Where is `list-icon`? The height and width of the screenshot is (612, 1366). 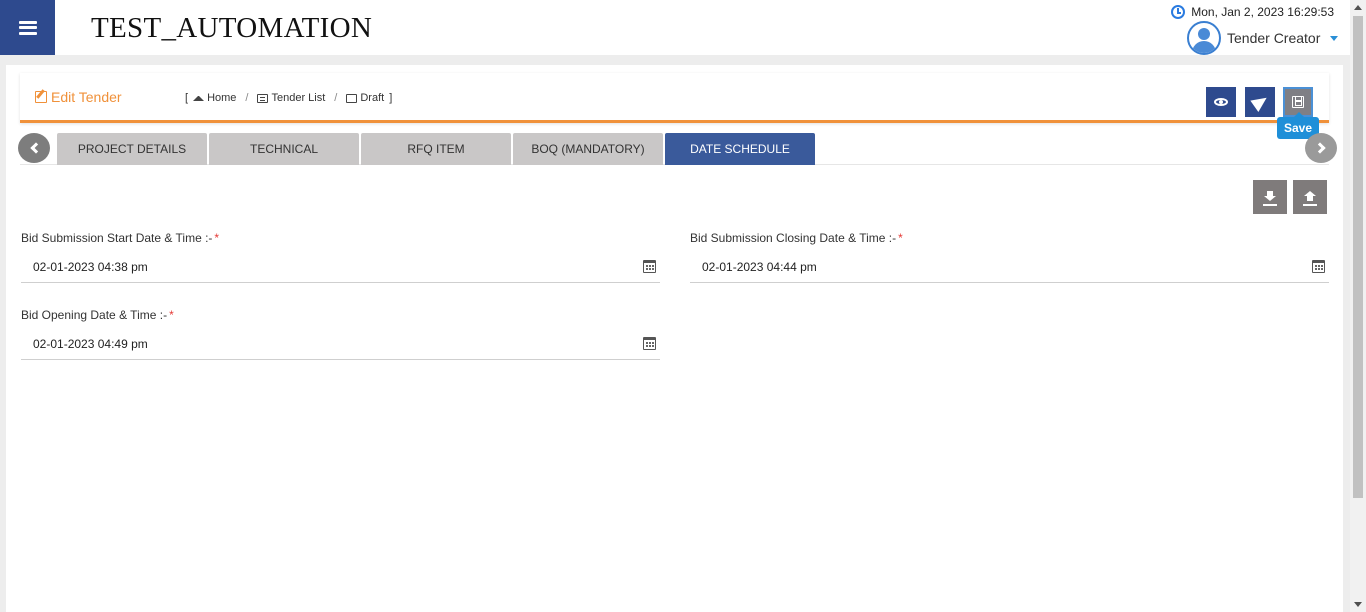
list-icon is located at coordinates (263, 98).